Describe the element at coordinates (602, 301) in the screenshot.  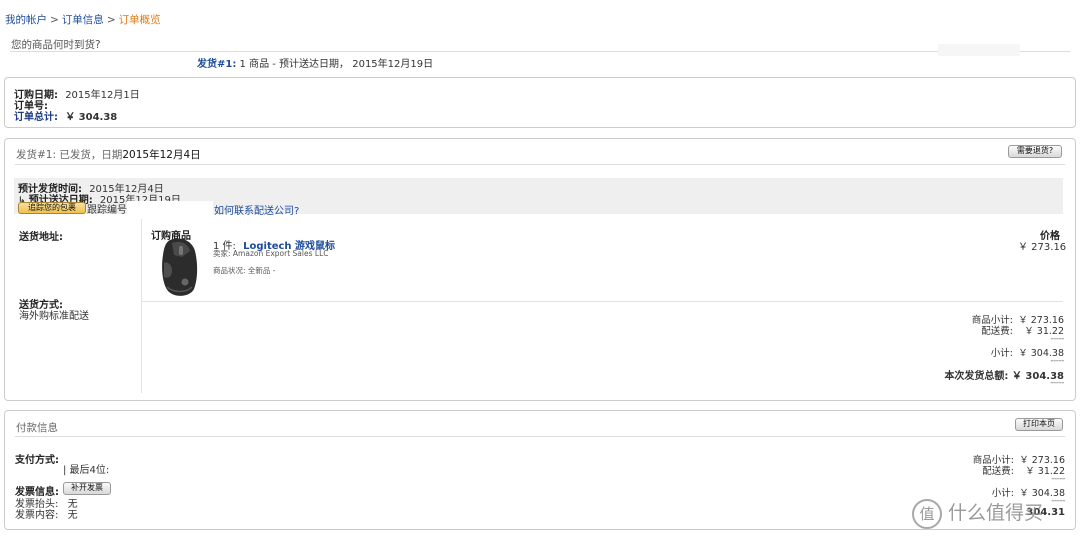
I see `row-divider` at that location.